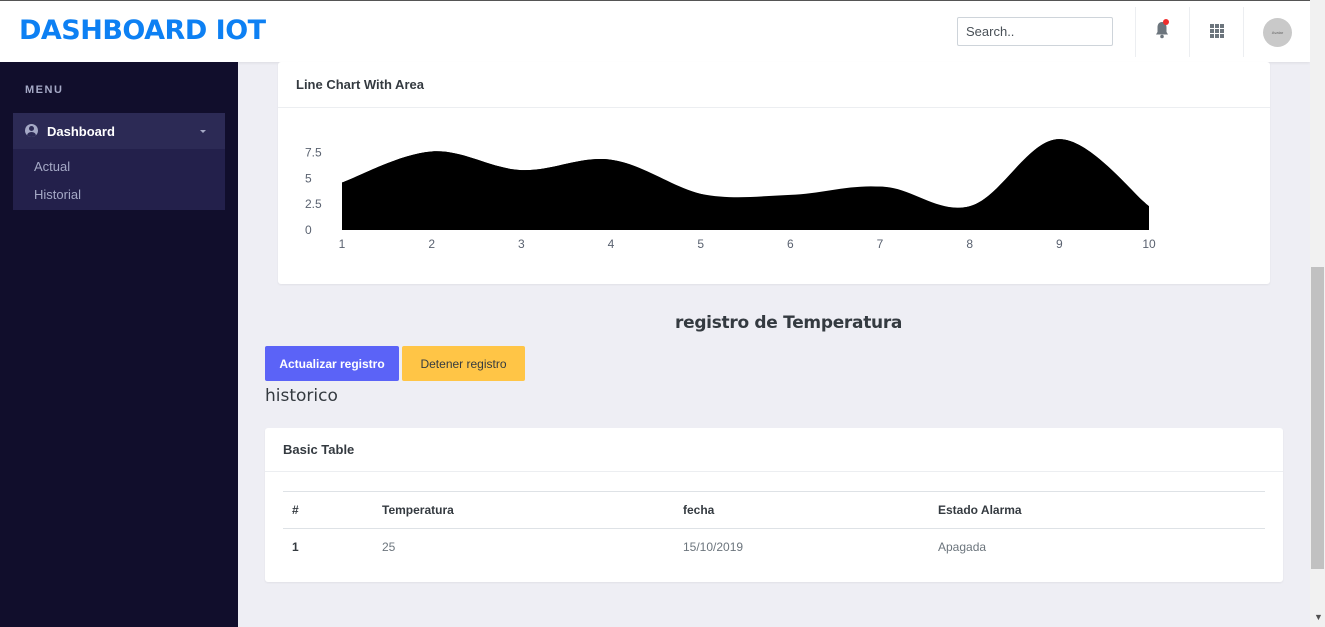  I want to click on update-register-button: Actualizar registro, so click(332, 363).